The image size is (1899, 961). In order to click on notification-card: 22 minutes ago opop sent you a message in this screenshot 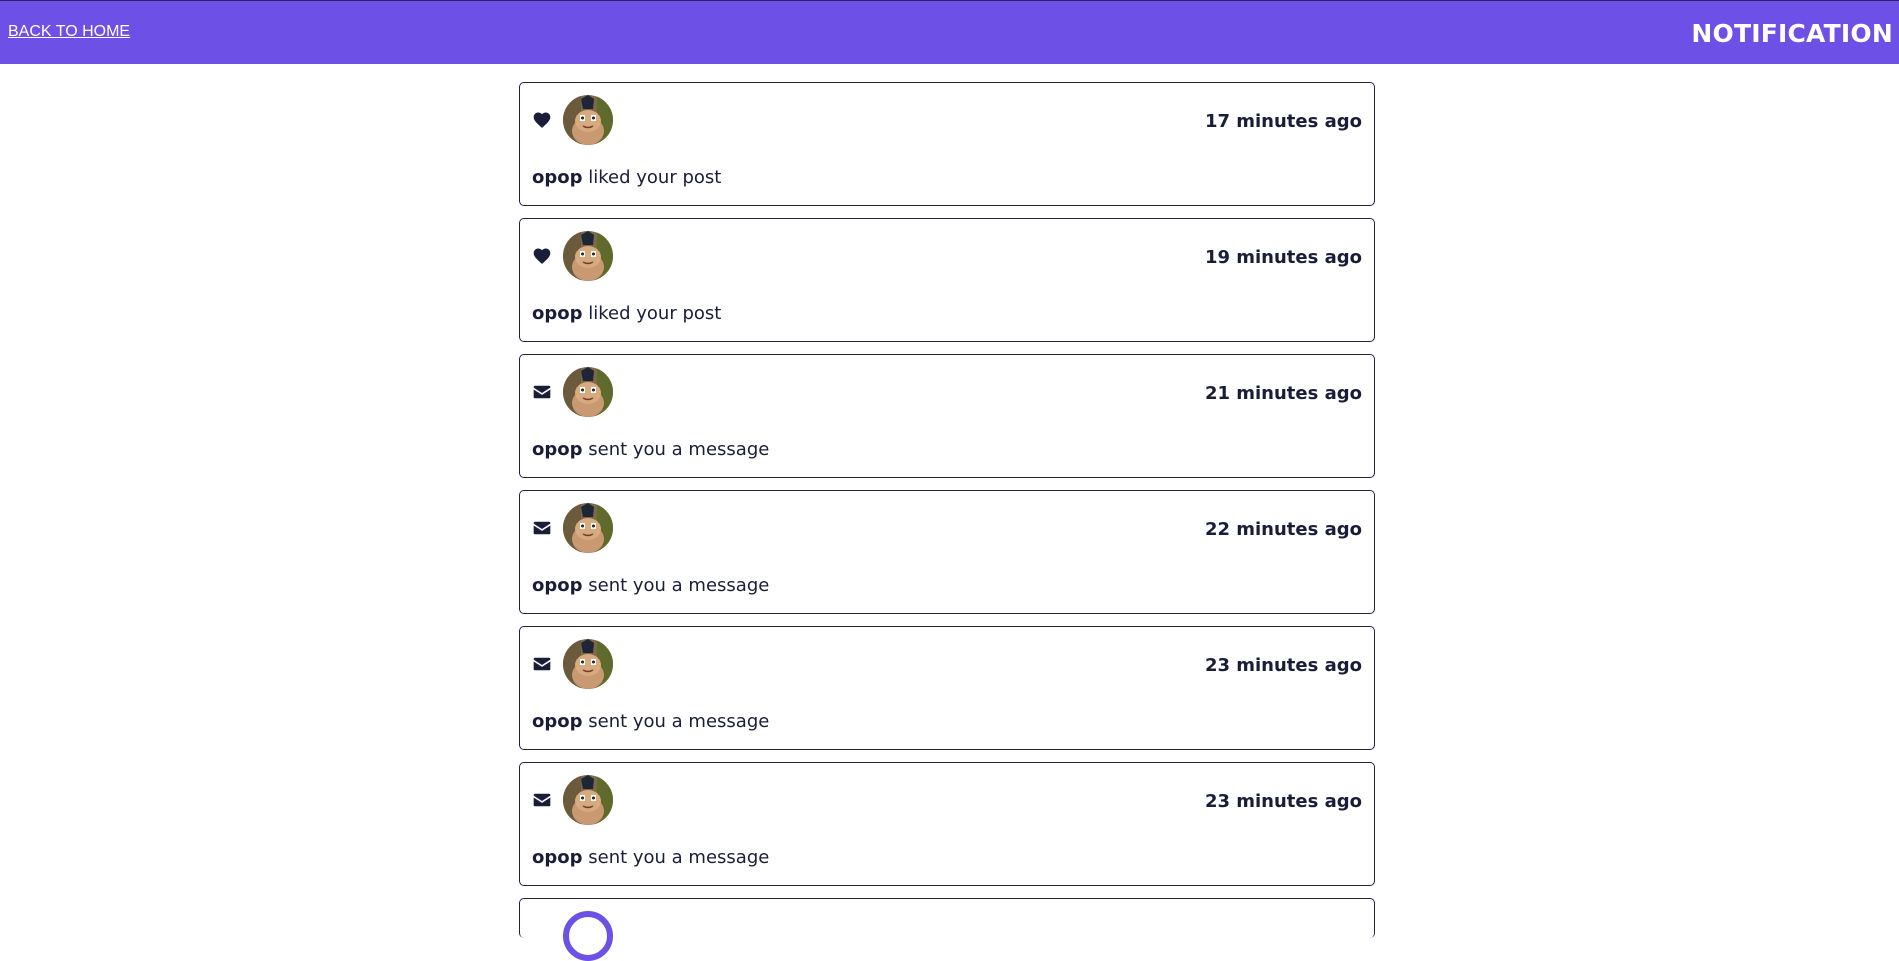, I will do `click(947, 552)`.